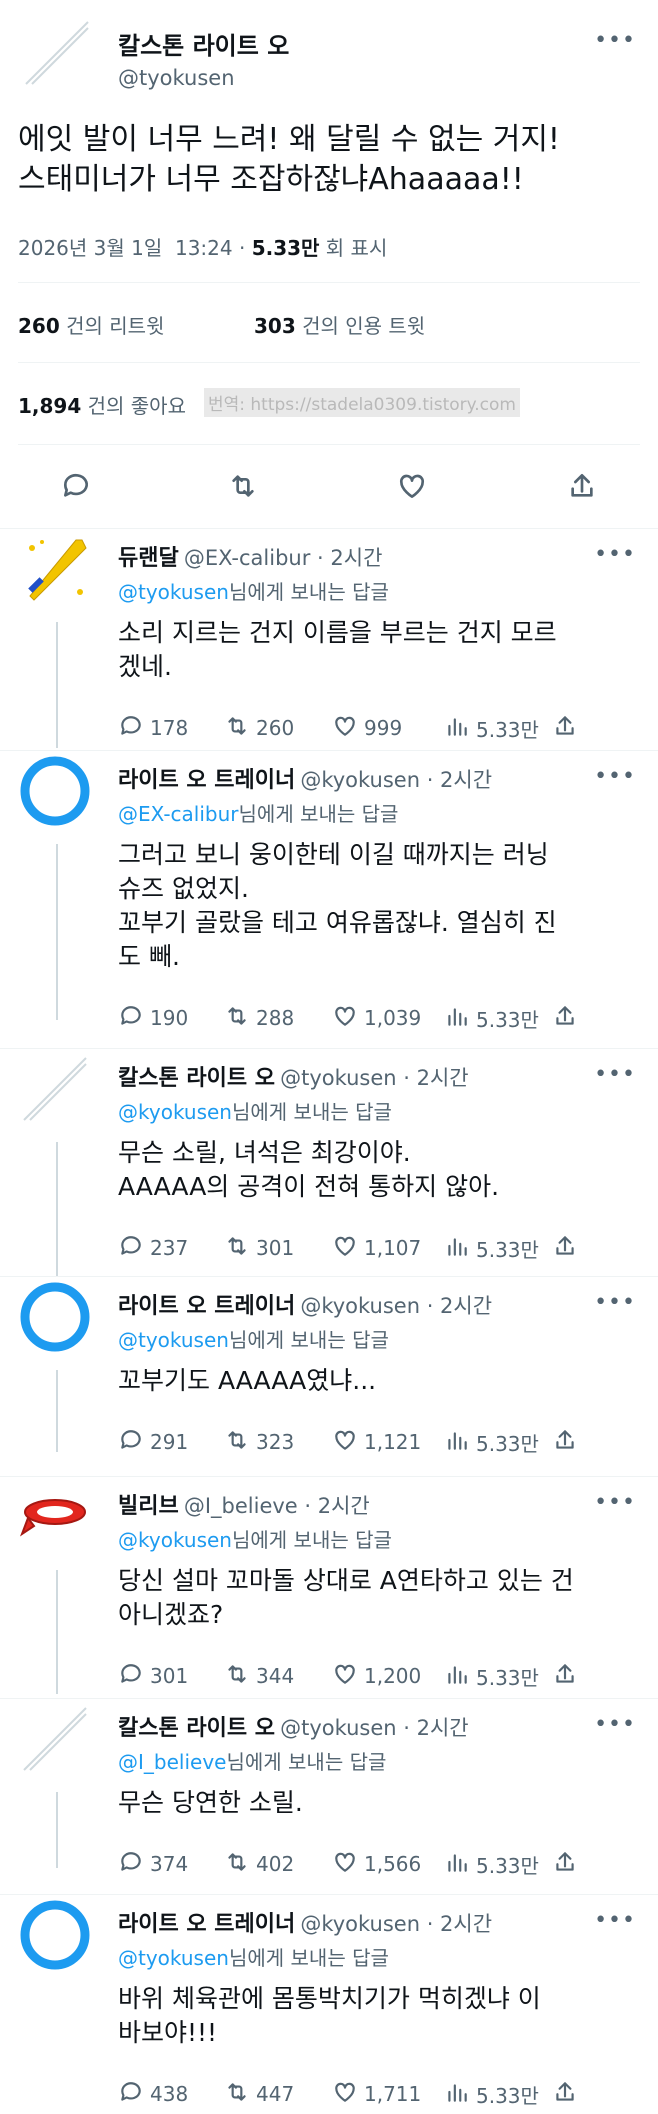 This screenshot has height=2114, width=658. Describe the element at coordinates (277, 1506) in the screenshot. I see `reply-author-handle: @I_believe · 2시간` at that location.